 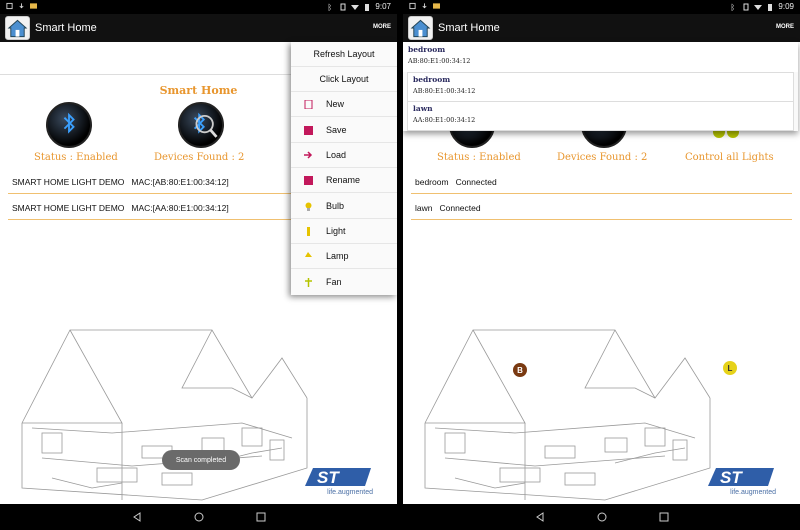 What do you see at coordinates (308, 282) in the screenshot?
I see `fan-icon` at bounding box center [308, 282].